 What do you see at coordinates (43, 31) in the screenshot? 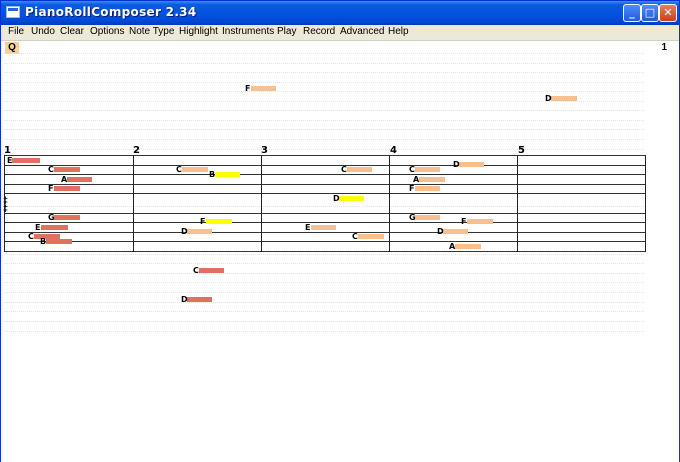
I see `menu-undo: Undo` at bounding box center [43, 31].